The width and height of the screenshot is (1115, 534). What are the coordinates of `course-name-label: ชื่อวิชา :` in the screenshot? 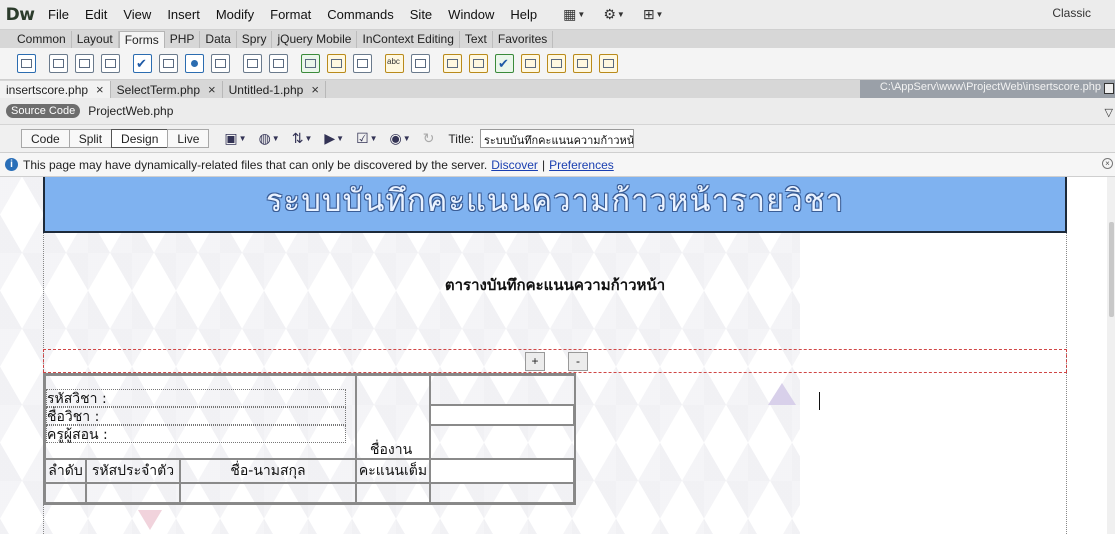 It's located at (196, 416).